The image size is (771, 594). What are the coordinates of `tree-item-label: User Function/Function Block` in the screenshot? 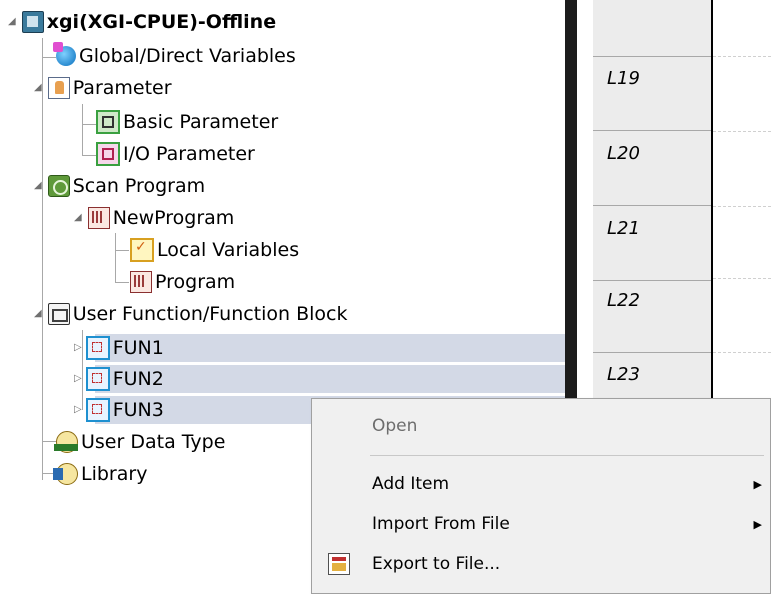 It's located at (210, 314).